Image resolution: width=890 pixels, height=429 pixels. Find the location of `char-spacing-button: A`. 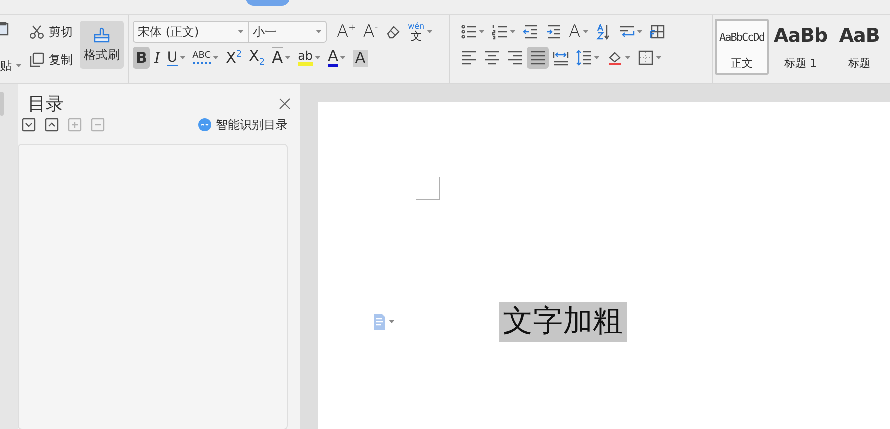

char-spacing-button: A is located at coordinates (579, 32).